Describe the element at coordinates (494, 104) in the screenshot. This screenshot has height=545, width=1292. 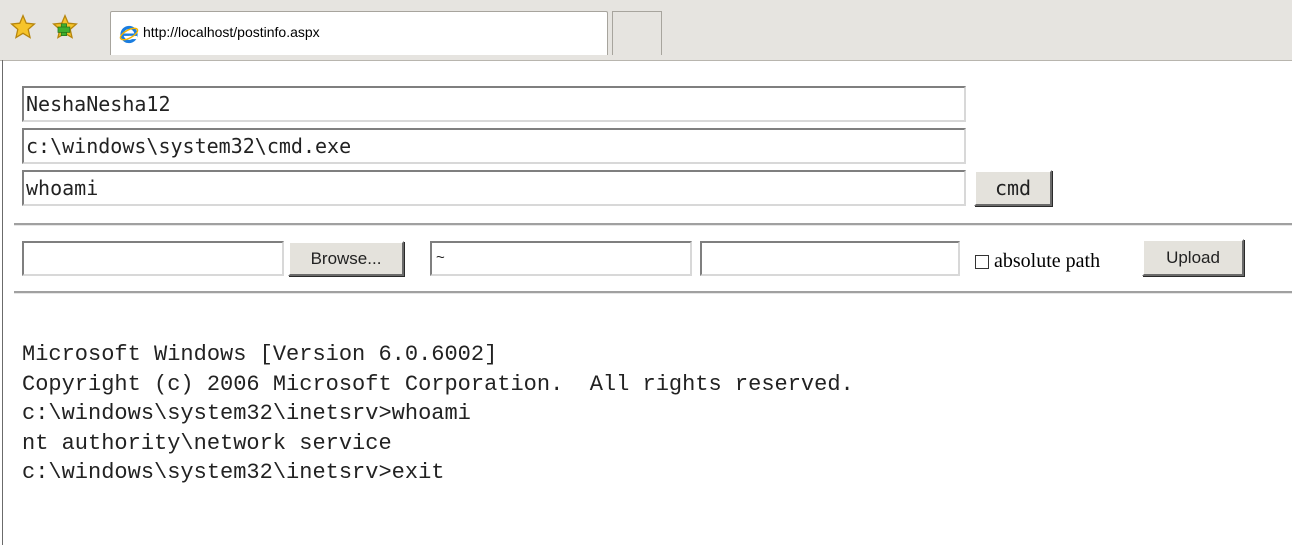
I see `password-input` at that location.